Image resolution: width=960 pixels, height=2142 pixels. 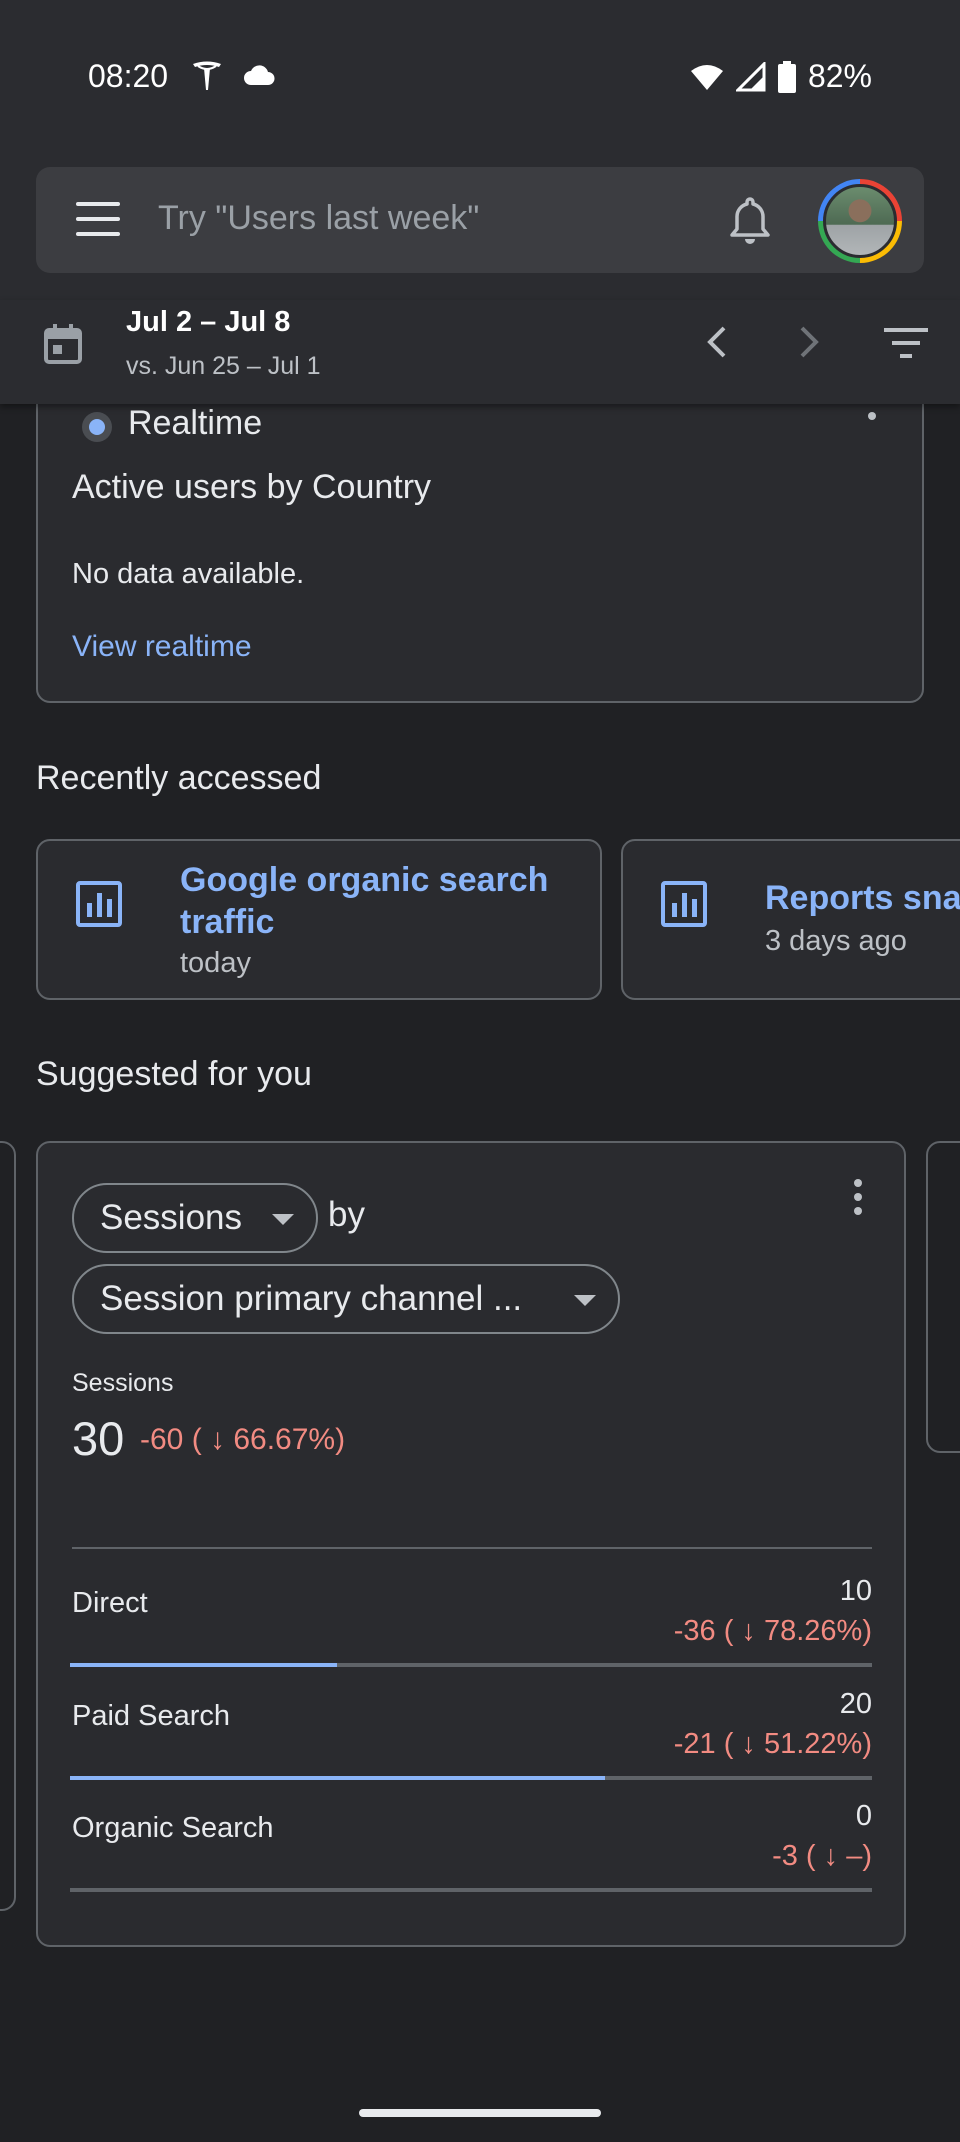 I want to click on metric-label: Sessions, so click(x=123, y=1383).